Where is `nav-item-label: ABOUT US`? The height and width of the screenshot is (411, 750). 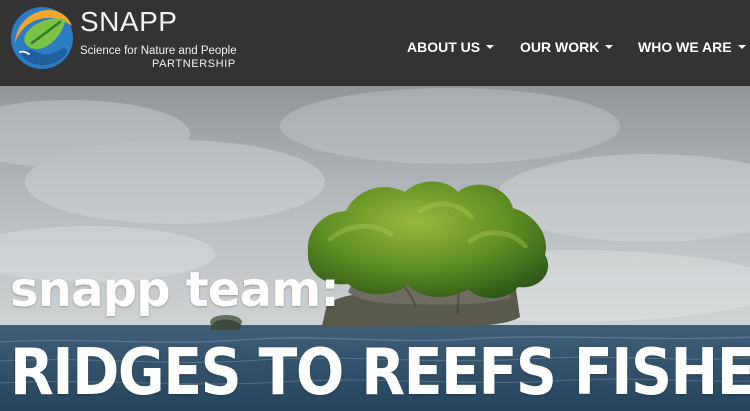 nav-item-label: ABOUT US is located at coordinates (444, 47).